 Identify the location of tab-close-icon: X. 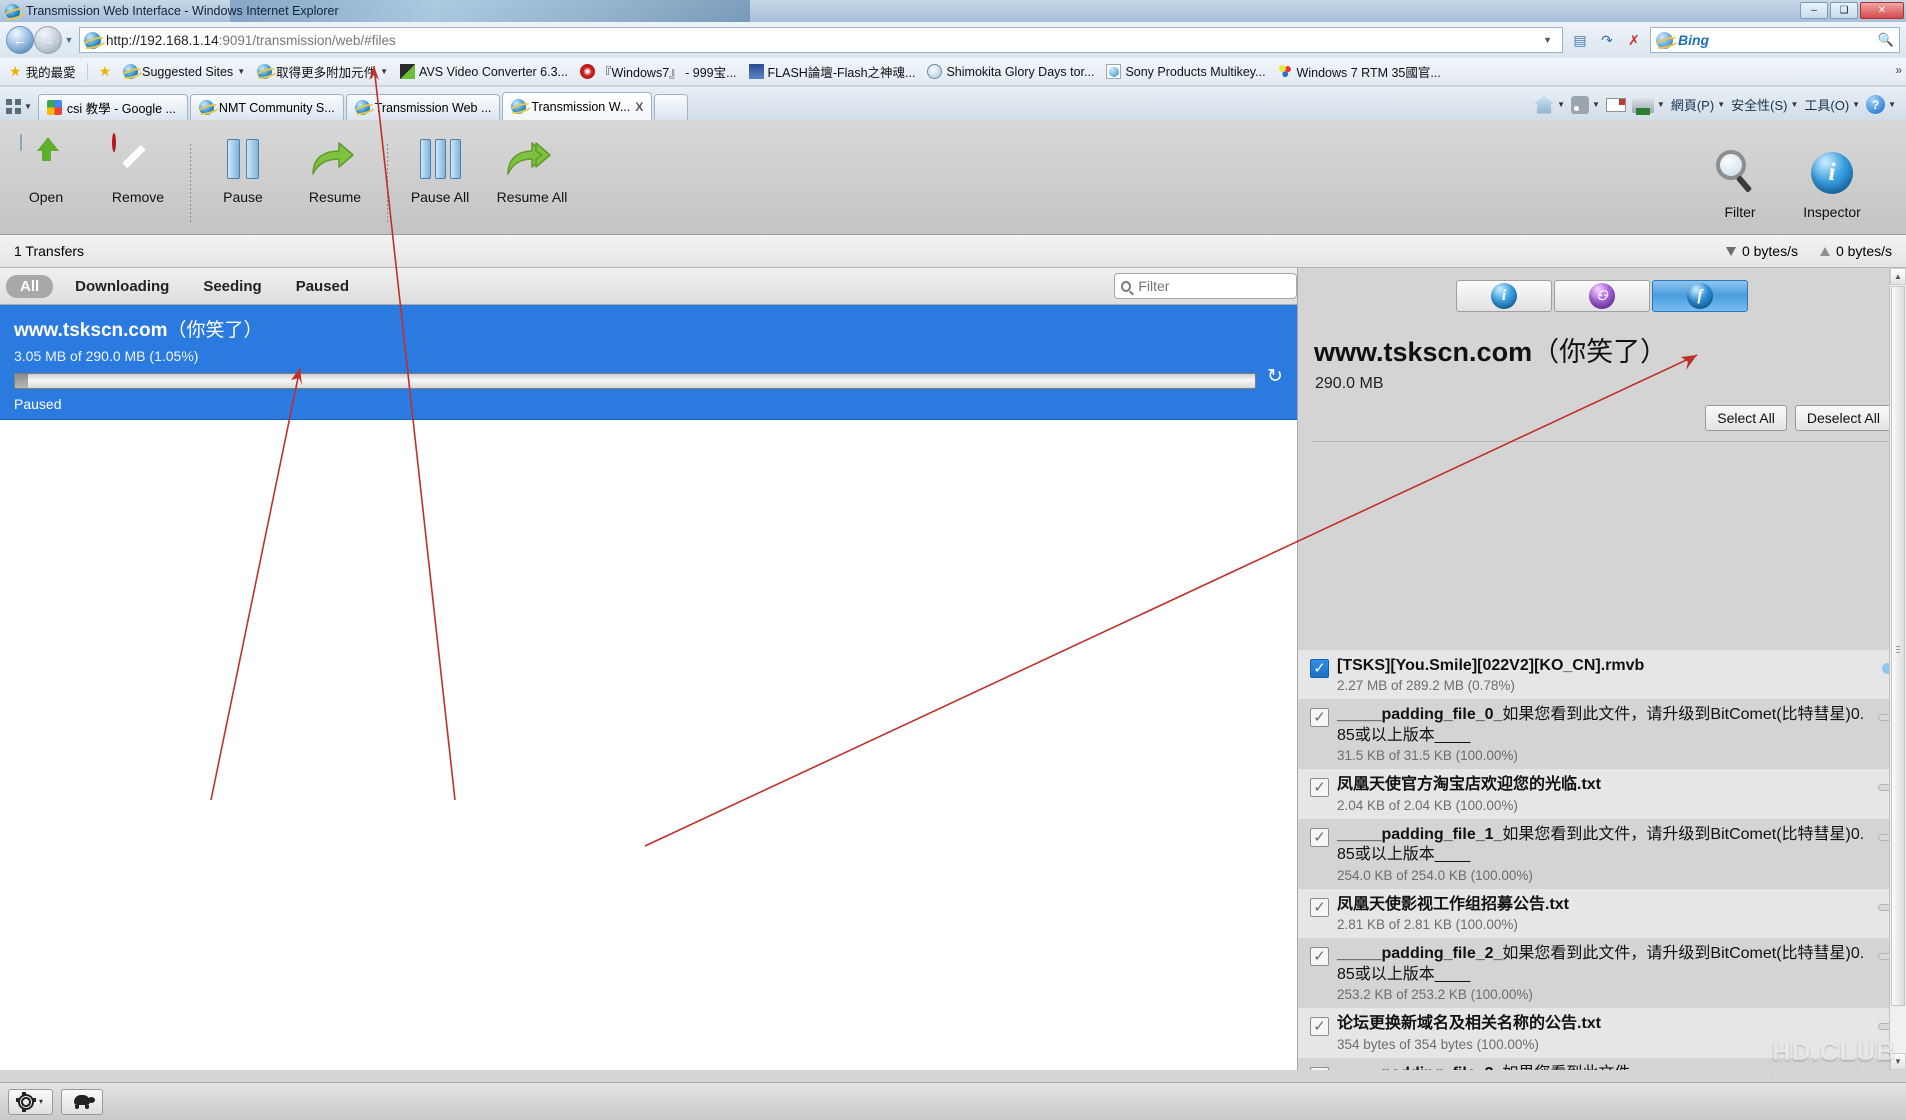
(639, 107).